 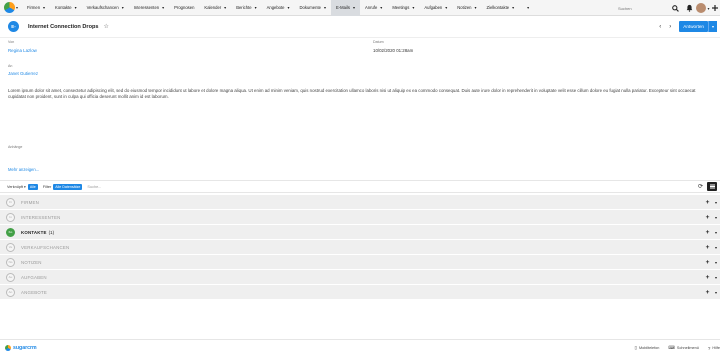 I want to click on linked-dropdown-label: Verknüpft, so click(x=15, y=187).